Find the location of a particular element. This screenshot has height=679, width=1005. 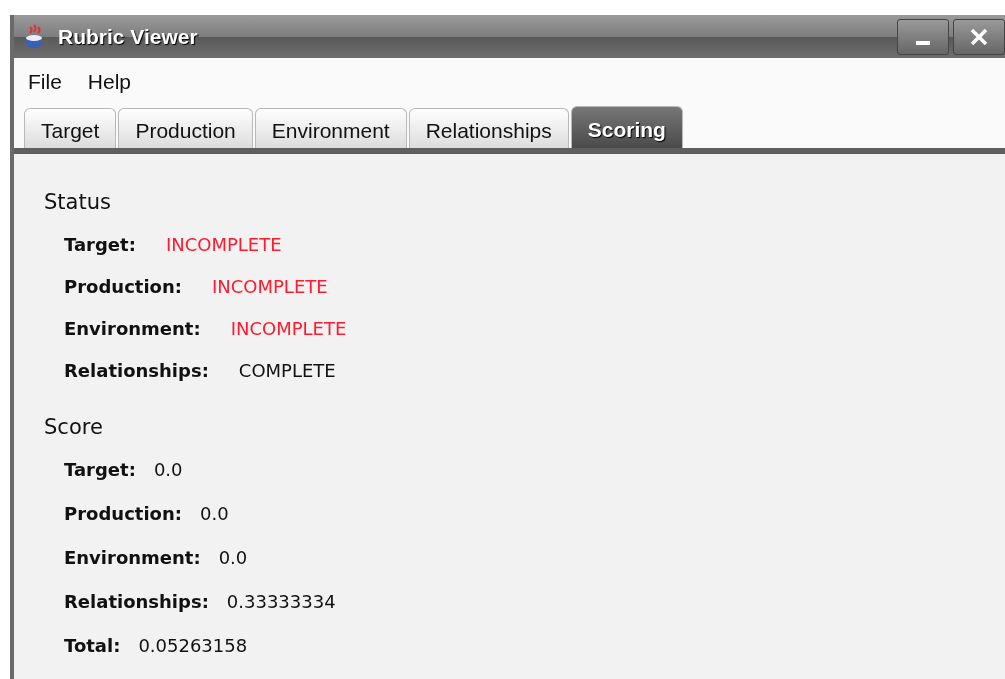

menu-item: Help is located at coordinates (109, 87).